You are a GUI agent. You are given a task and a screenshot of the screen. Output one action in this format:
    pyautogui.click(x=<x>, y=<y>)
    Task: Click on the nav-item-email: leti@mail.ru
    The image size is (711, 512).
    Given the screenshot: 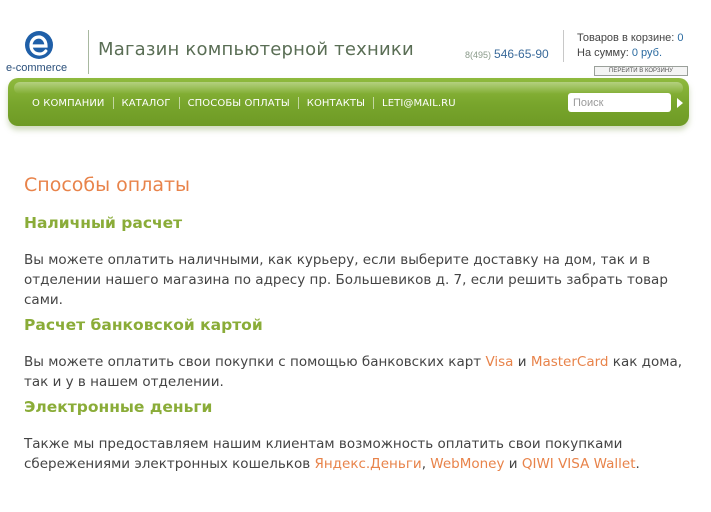 What is the action you would take?
    pyautogui.click(x=419, y=103)
    